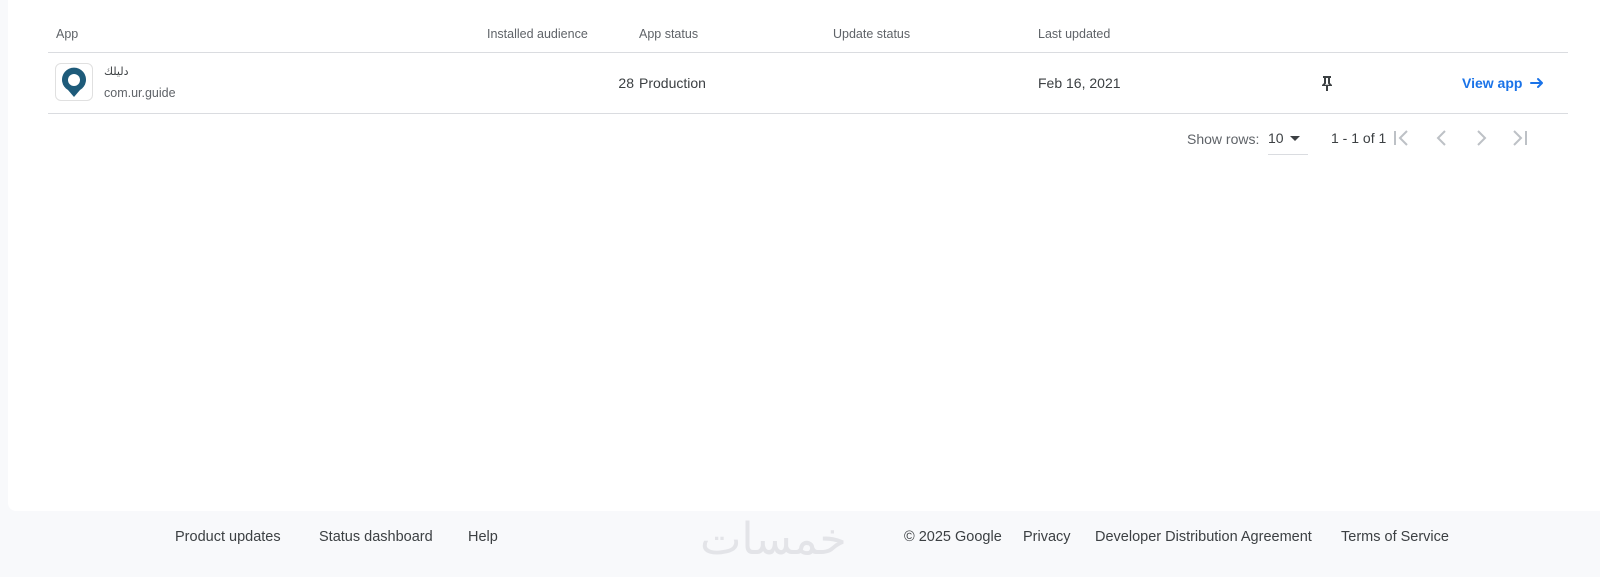 This screenshot has height=577, width=1600. What do you see at coordinates (1442, 138) in the screenshot?
I see `previous-page-icon` at bounding box center [1442, 138].